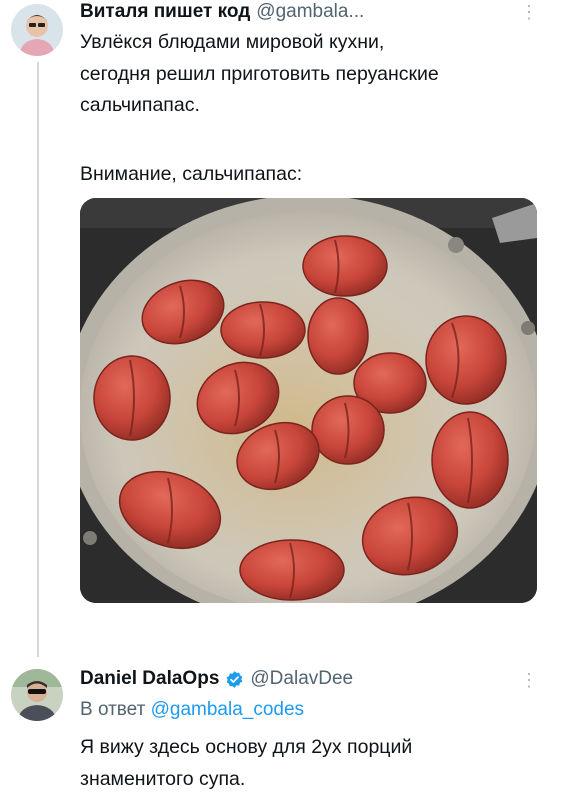 The image size is (583, 809). Describe the element at coordinates (259, 73) in the screenshot. I see `tweet-text-line: сегодня решил приготовить перуанские` at that location.